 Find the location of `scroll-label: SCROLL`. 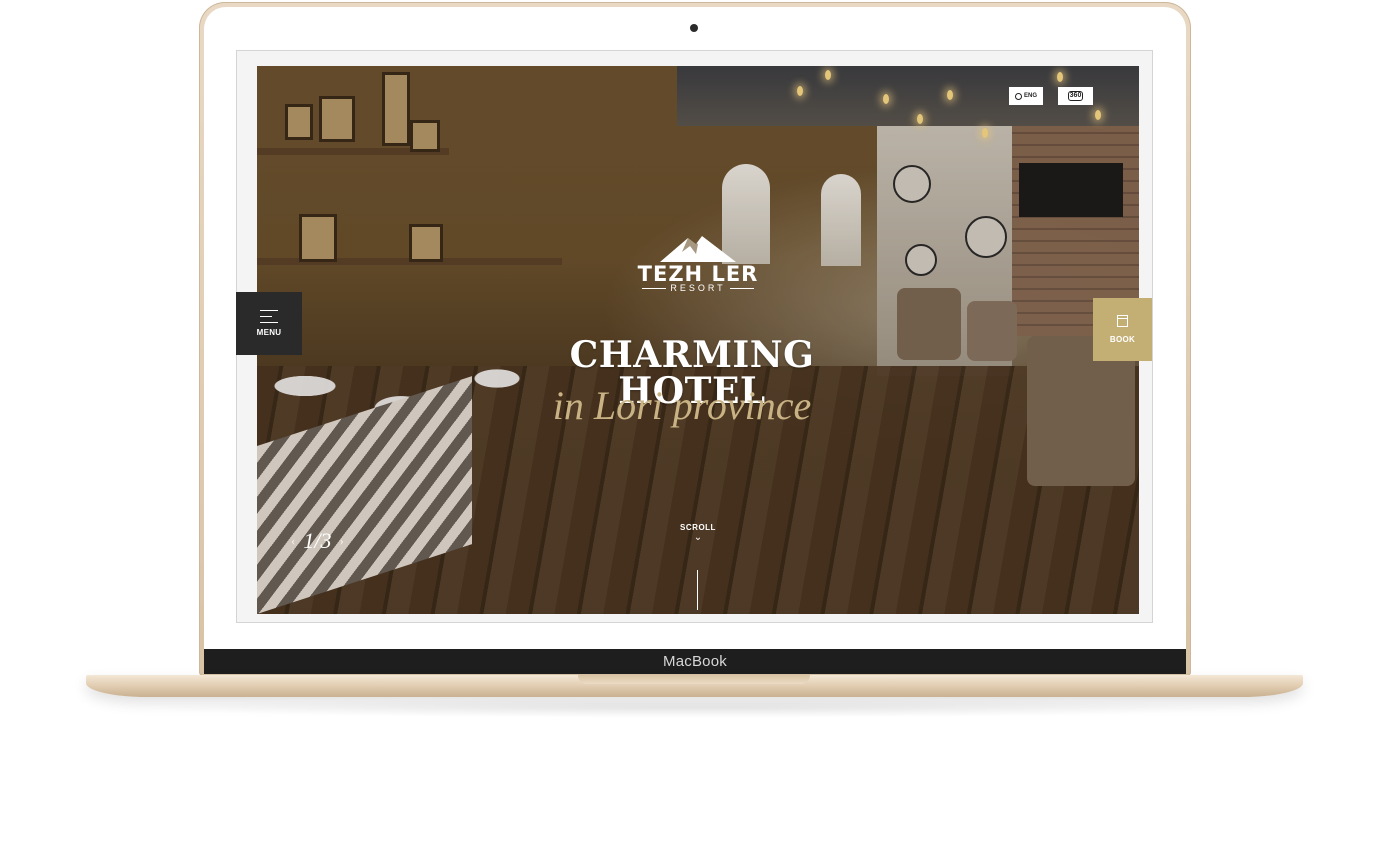

scroll-label: SCROLL is located at coordinates (698, 527).